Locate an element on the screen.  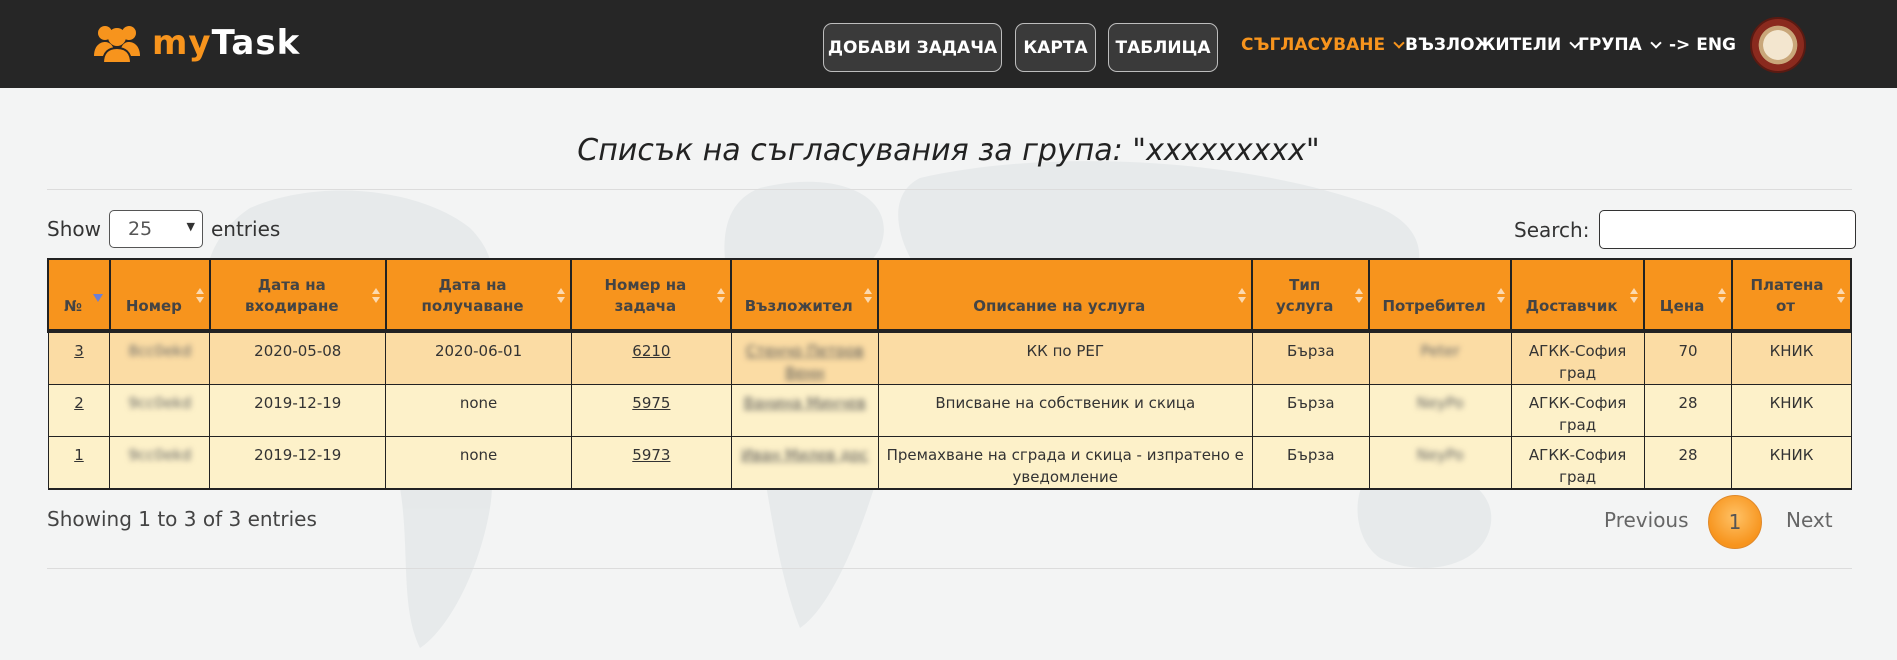
entries-length-control: Show 25 ▼ entries is located at coordinates (163, 229).